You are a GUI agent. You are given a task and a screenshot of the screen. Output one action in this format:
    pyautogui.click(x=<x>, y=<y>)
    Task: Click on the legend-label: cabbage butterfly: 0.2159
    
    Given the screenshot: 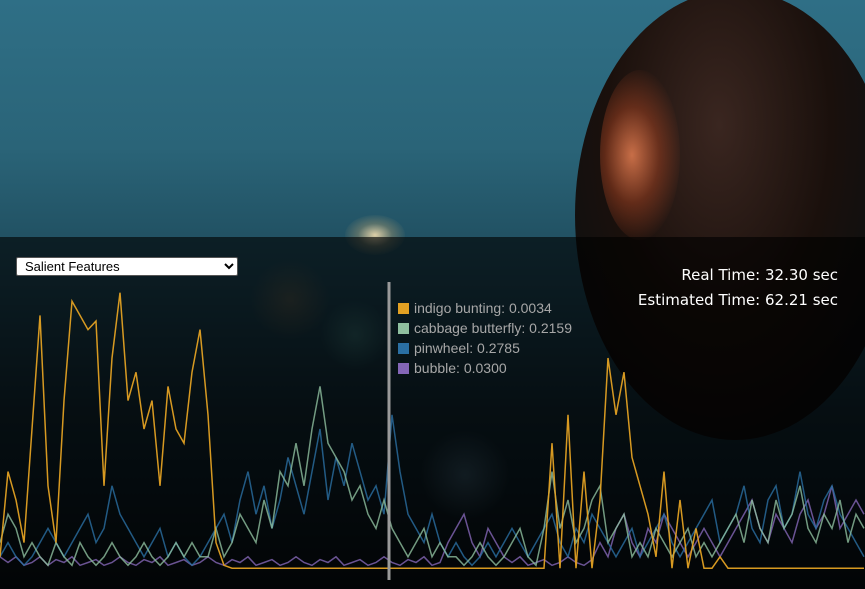 What is the action you would take?
    pyautogui.click(x=493, y=328)
    